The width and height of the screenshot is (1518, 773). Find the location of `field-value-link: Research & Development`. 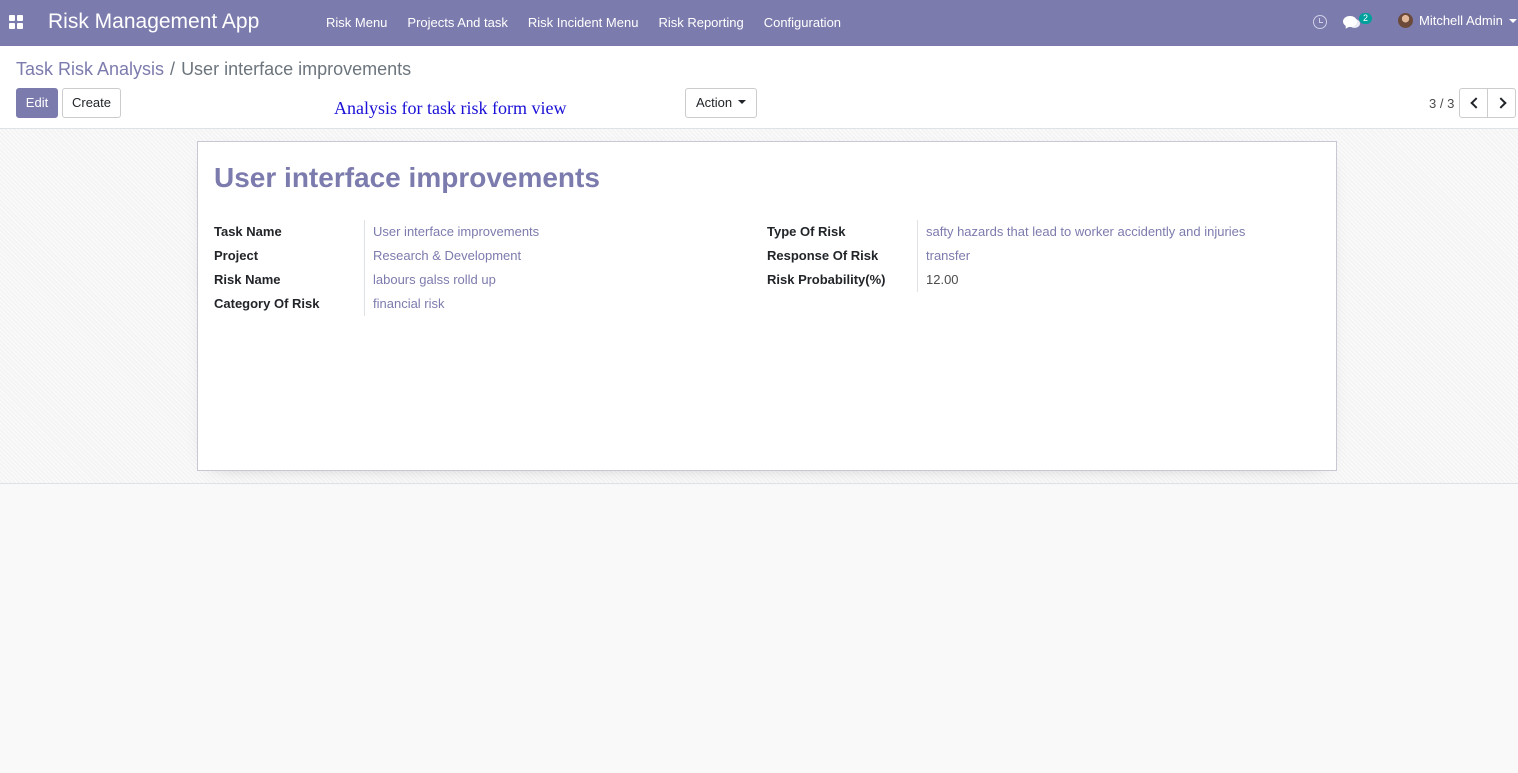

field-value-link: Research & Development is located at coordinates (447, 255).